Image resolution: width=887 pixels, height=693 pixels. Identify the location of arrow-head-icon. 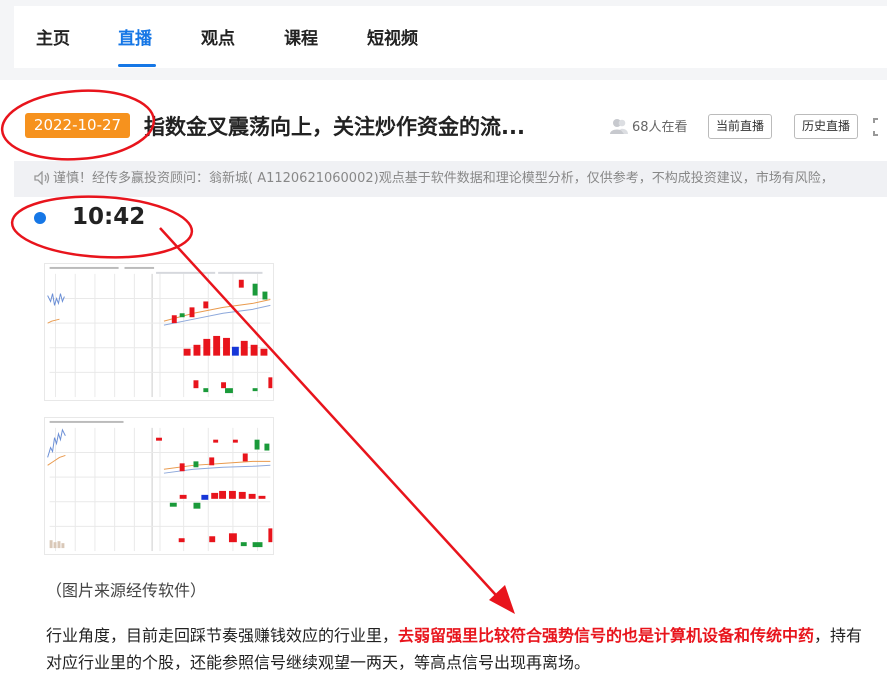
(502, 599).